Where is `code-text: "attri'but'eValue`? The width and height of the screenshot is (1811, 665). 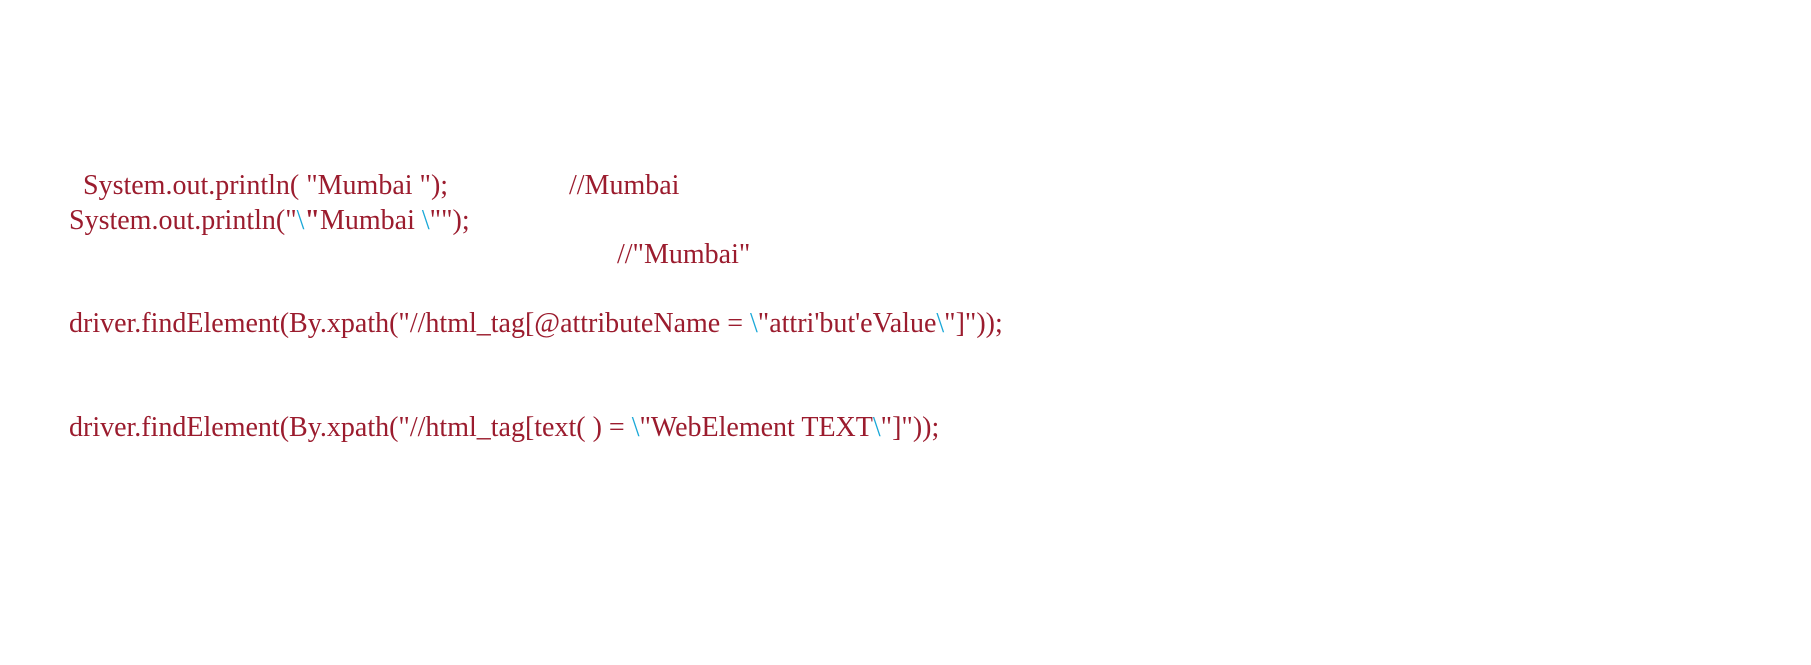
code-text: "attri'but'eValue is located at coordinates (847, 323).